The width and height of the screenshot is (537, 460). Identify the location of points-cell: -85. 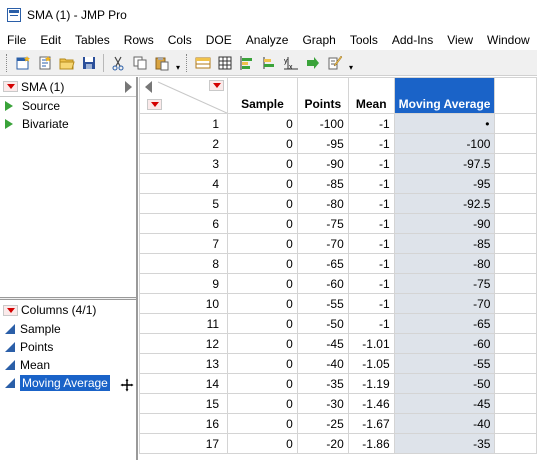
(322, 183).